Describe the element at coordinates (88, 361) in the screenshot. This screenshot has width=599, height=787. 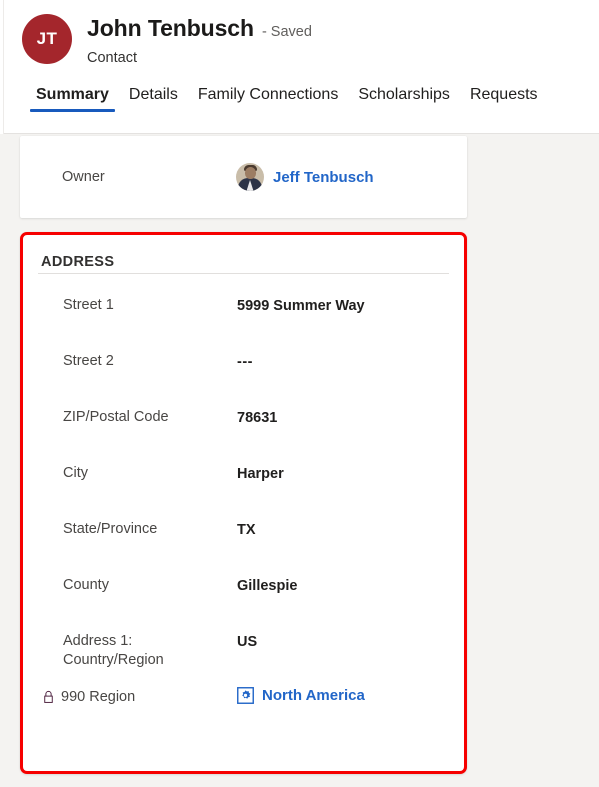
I see `street2-label: Street 2` at that location.